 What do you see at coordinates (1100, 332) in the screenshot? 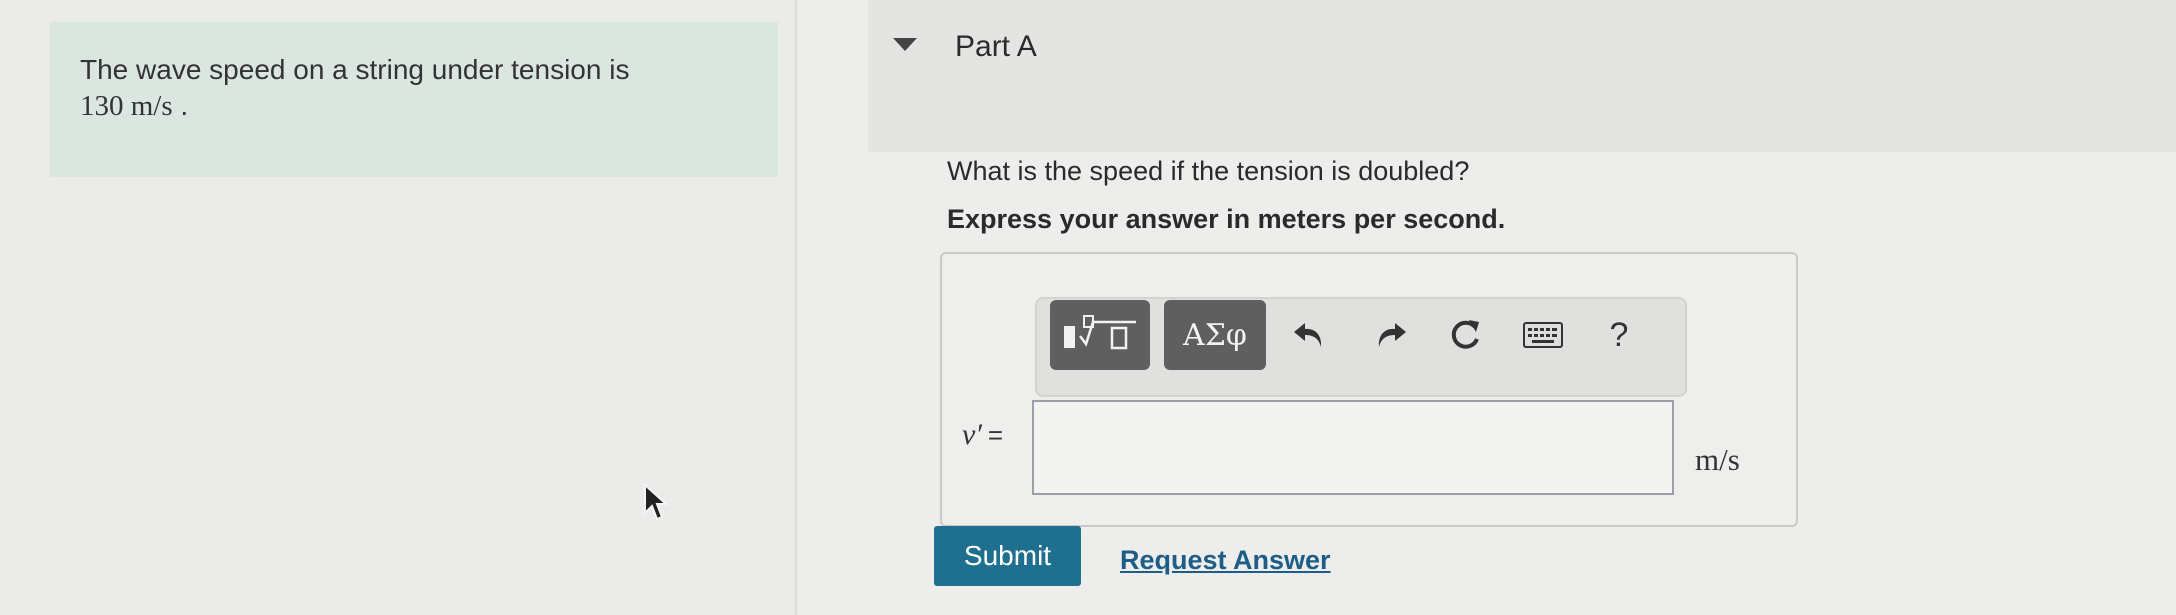
I see `templates-icon` at bounding box center [1100, 332].